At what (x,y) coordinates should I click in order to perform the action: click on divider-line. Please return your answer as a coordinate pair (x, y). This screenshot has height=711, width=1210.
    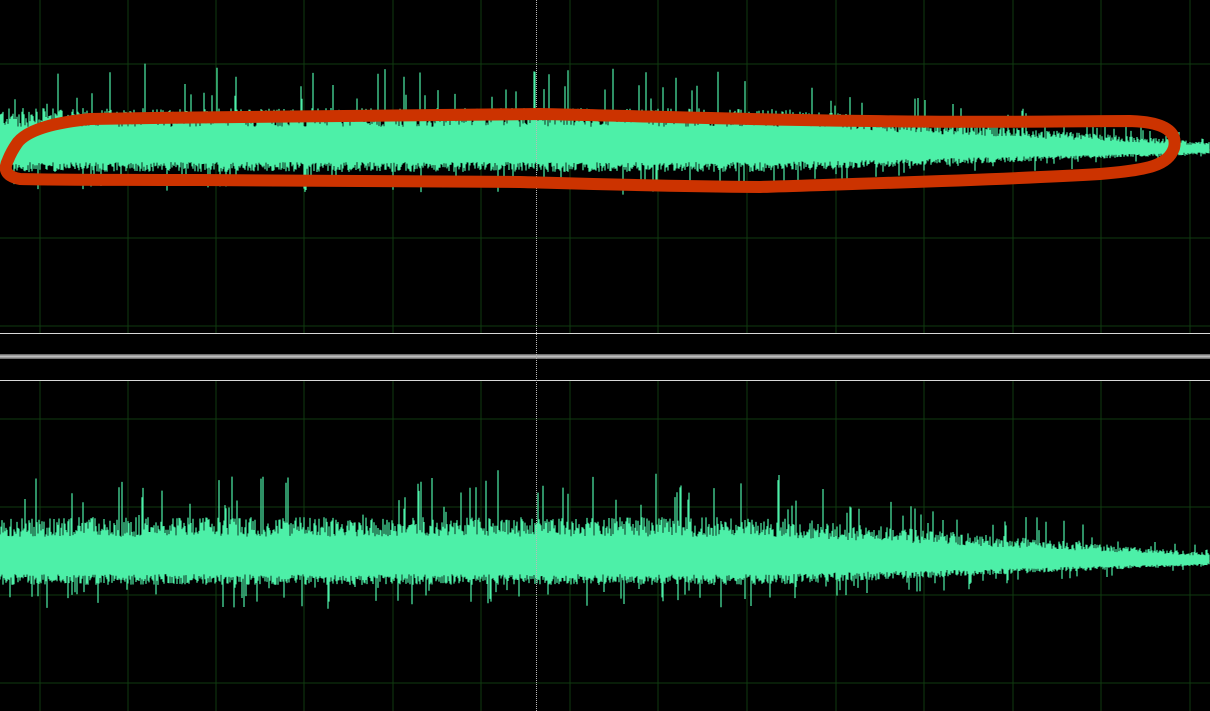
    Looking at the image, I should click on (605, 333).